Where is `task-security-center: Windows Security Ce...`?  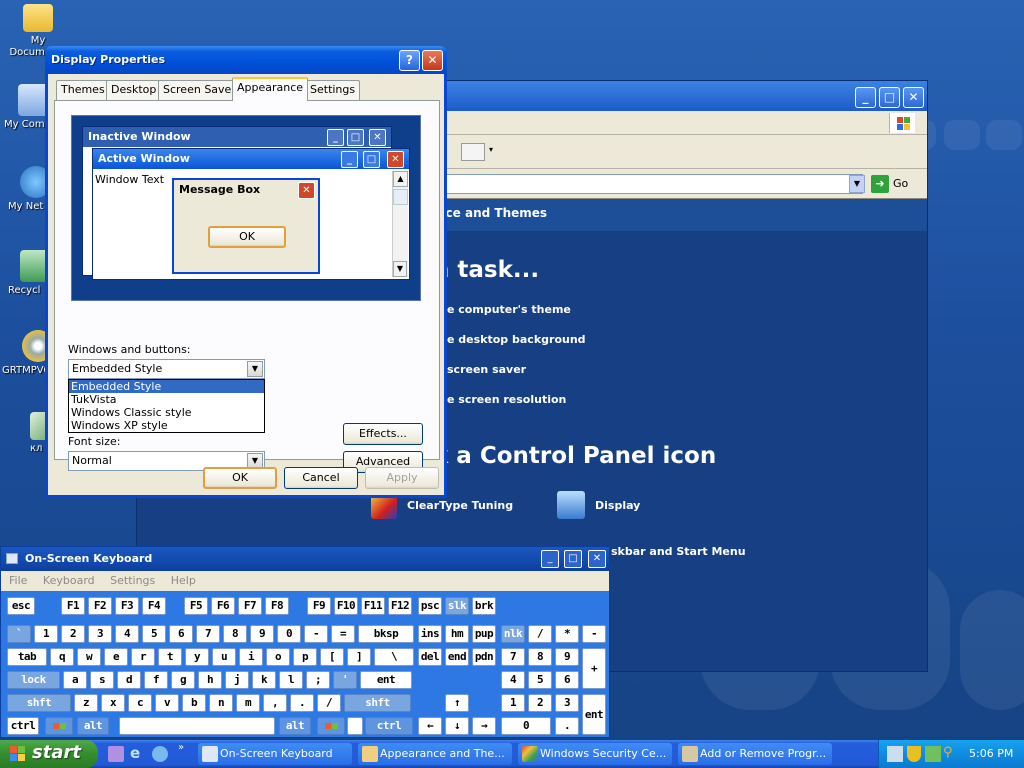 task-security-center: Windows Security Ce... is located at coordinates (595, 754).